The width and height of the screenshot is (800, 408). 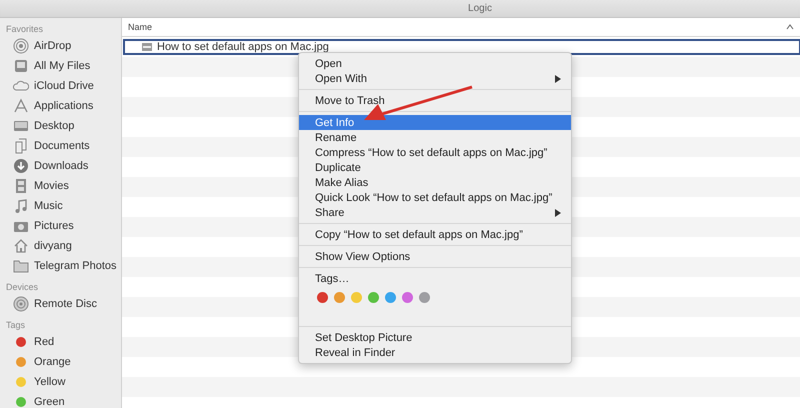 I want to click on sidebar-item: Movies, so click(x=51, y=186).